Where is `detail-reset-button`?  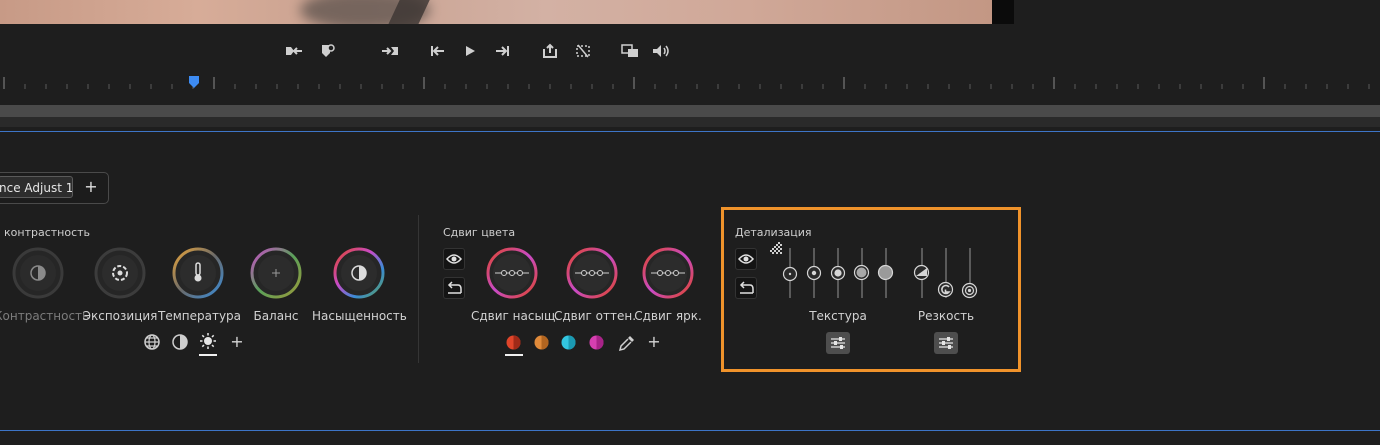 detail-reset-button is located at coordinates (746, 288).